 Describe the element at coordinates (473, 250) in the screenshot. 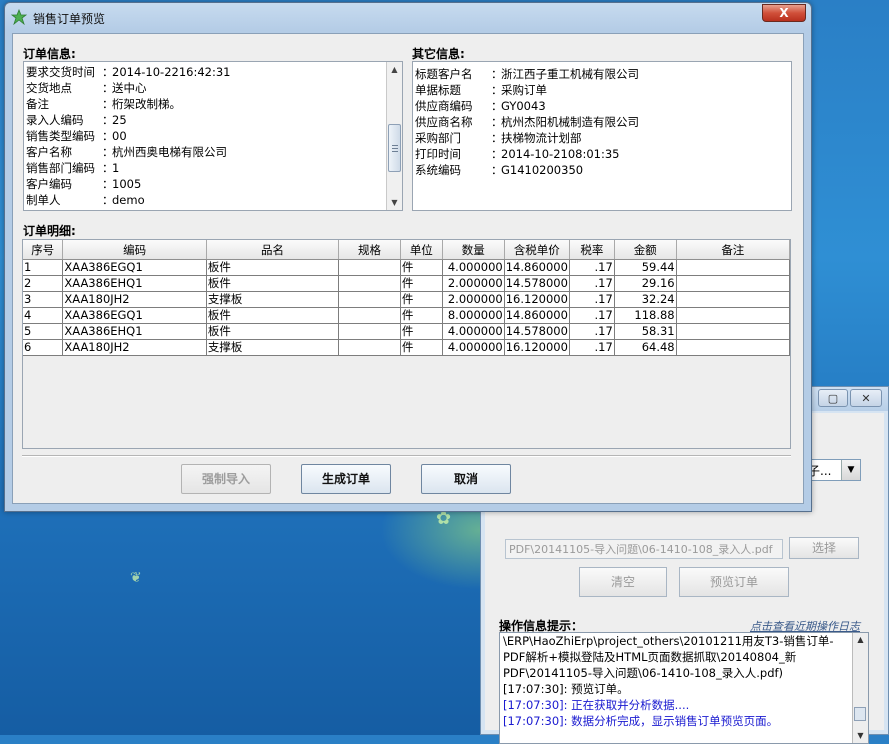

I see `column-header: 数量` at that location.